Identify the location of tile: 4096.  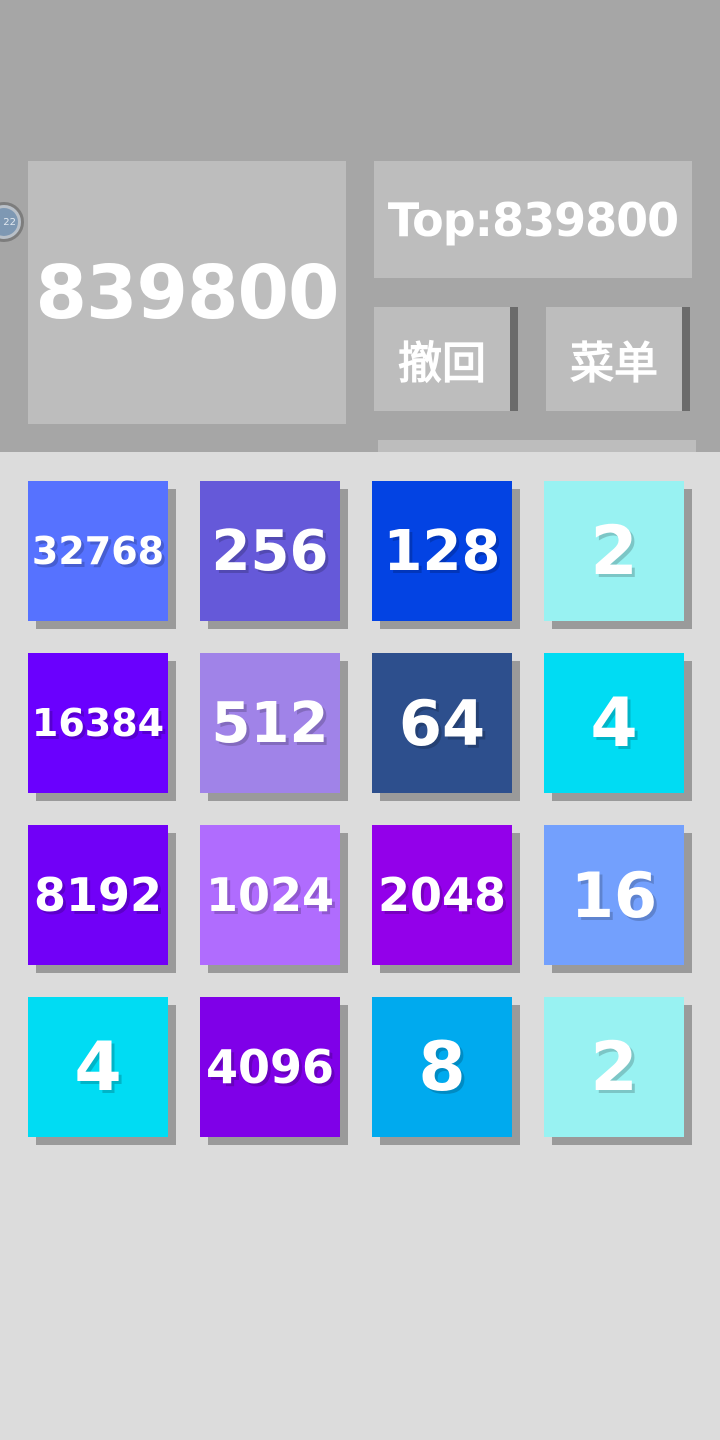
(270, 1067).